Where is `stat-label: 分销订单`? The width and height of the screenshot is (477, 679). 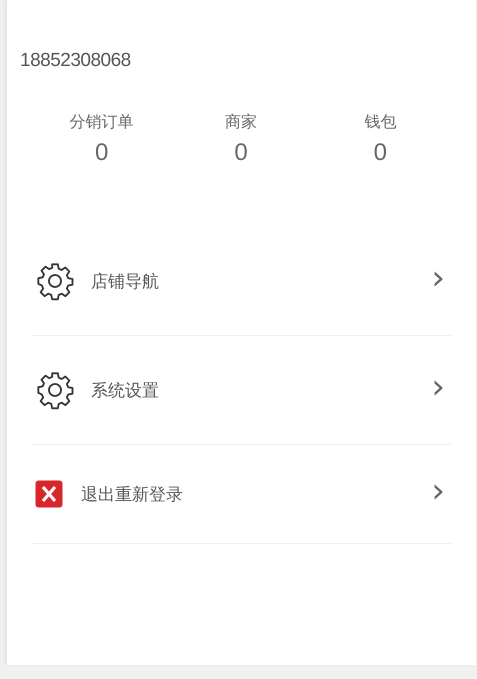 stat-label: 分销订单 is located at coordinates (102, 122).